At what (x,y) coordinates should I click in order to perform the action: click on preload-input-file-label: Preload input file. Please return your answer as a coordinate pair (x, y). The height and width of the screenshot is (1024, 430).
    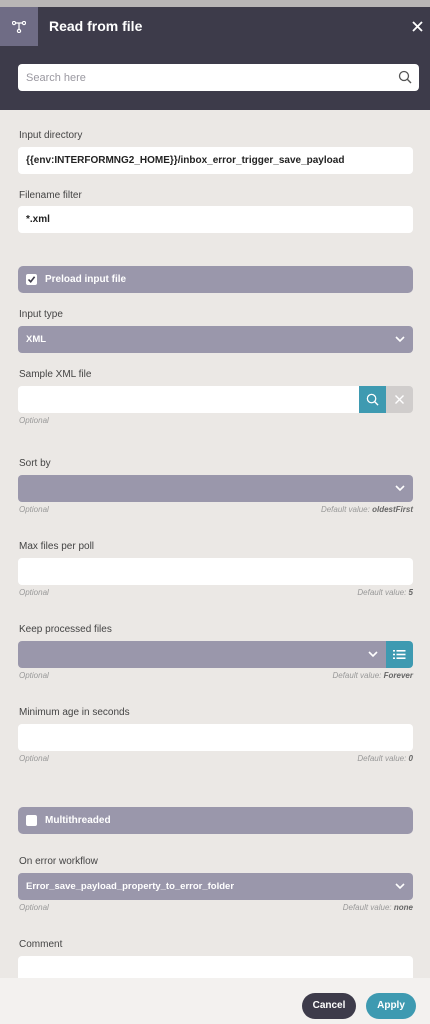
    Looking at the image, I should click on (86, 279).